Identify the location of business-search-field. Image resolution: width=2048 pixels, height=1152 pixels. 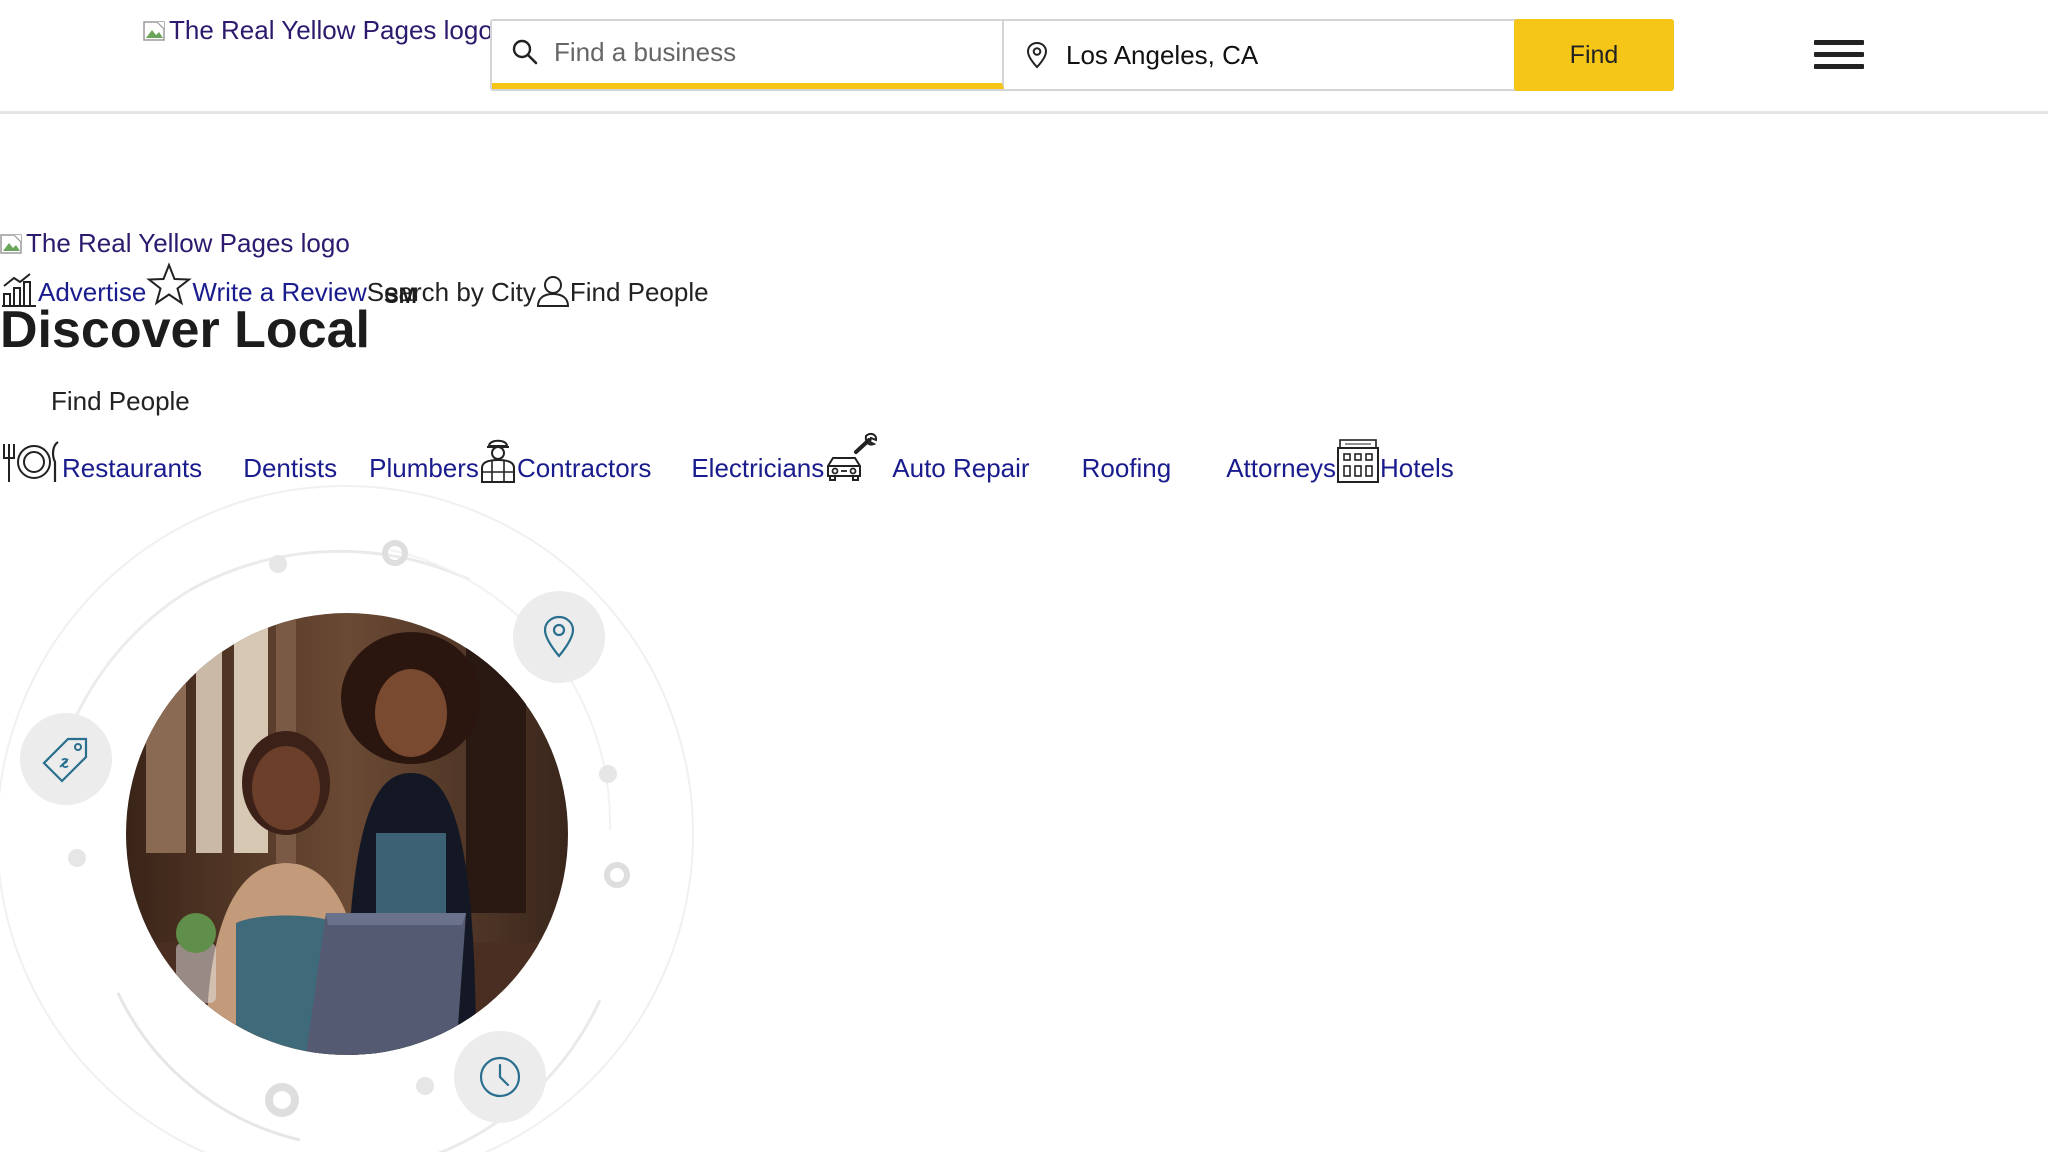
(748, 55).